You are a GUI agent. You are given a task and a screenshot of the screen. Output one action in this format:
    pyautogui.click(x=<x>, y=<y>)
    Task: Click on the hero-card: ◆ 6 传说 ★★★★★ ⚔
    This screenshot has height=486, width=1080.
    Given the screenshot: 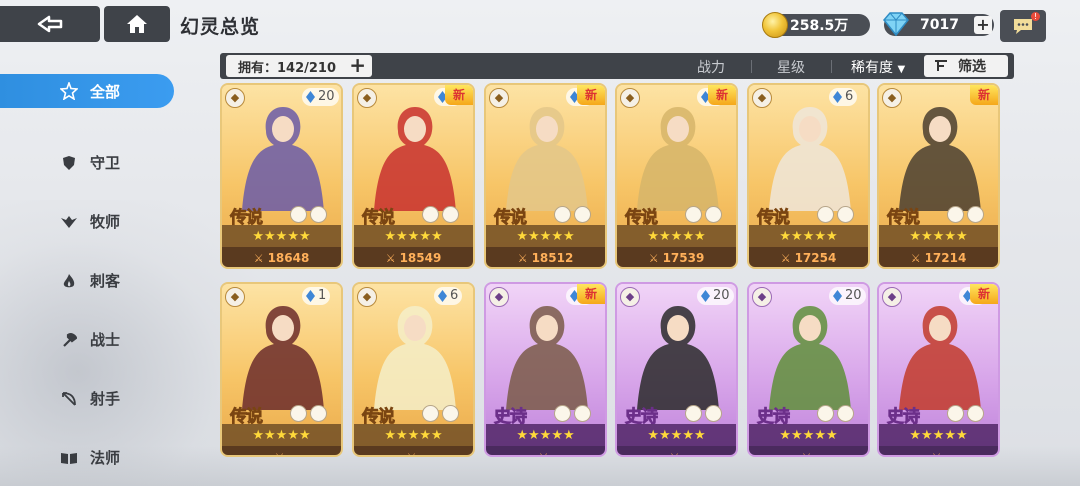 What is the action you would take?
    pyautogui.click(x=413, y=369)
    